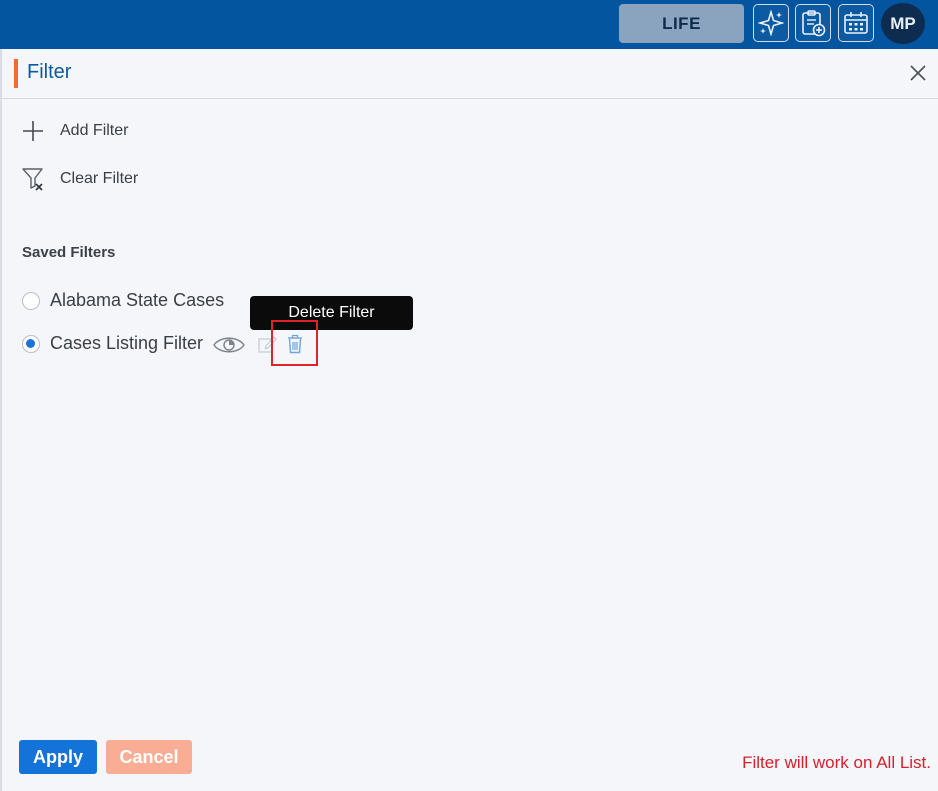 The width and height of the screenshot is (938, 791). Describe the element at coordinates (99, 178) in the screenshot. I see `clear-filter-label: Clear Filter` at that location.